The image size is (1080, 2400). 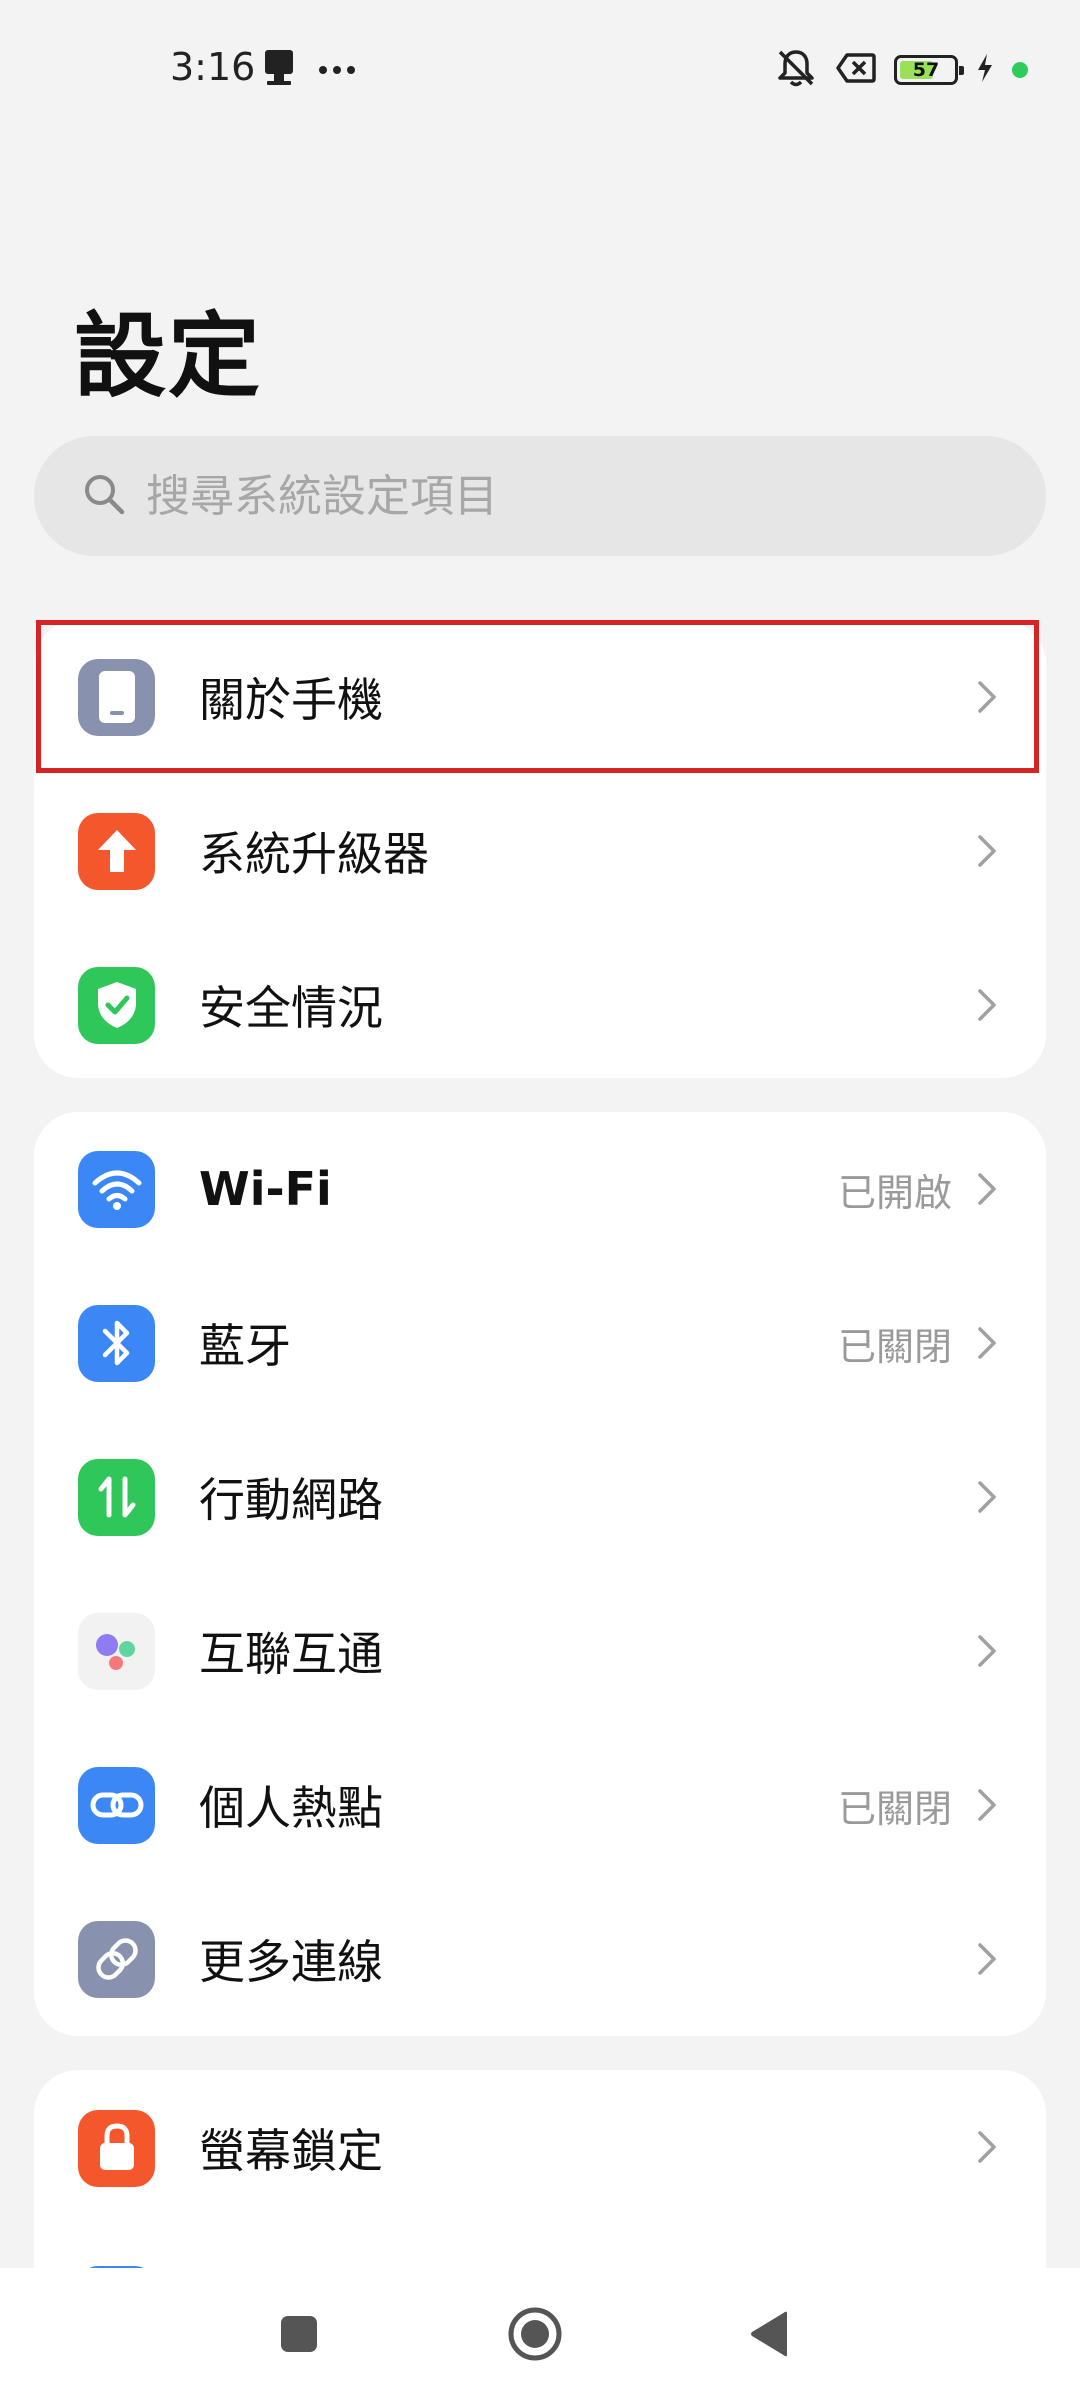 I want to click on square-icon, so click(x=299, y=2334).